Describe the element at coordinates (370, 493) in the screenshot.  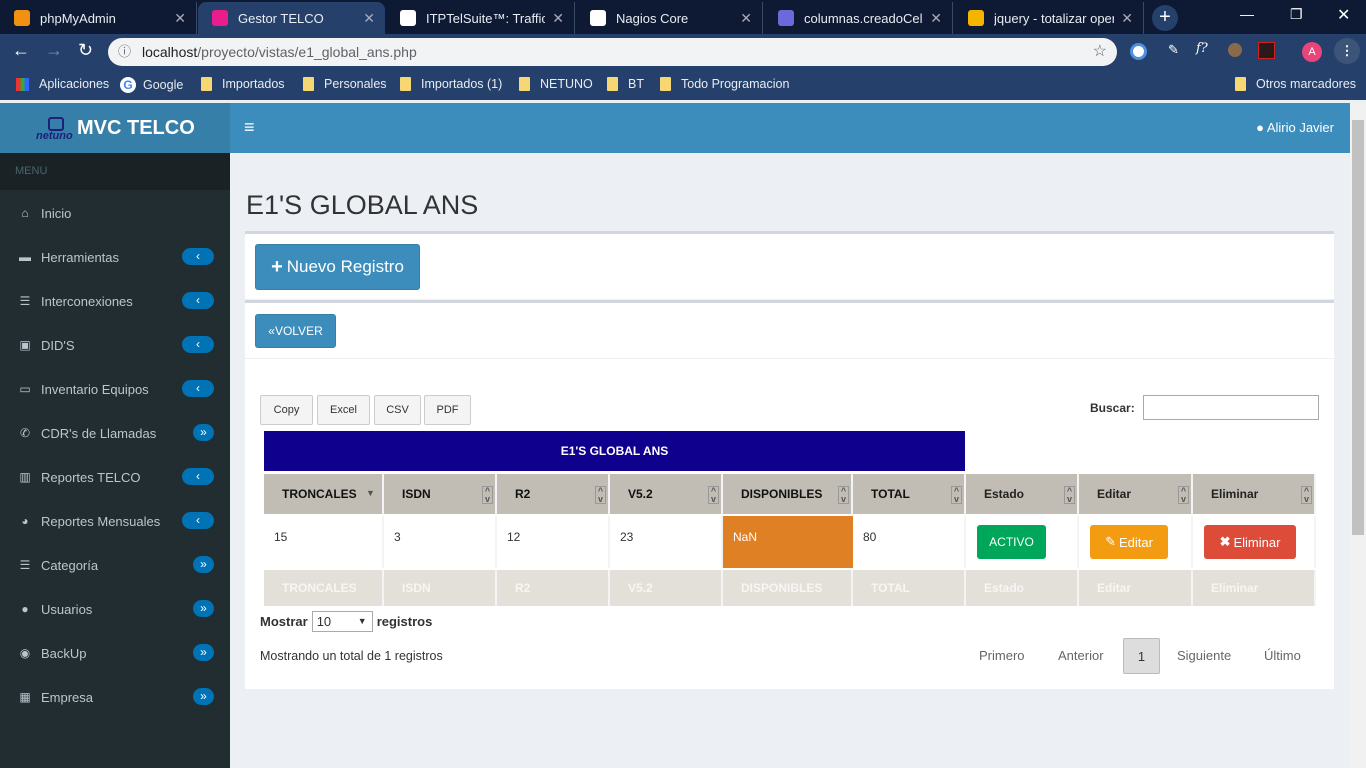
I see `sort-desc-icon: ▼` at that location.